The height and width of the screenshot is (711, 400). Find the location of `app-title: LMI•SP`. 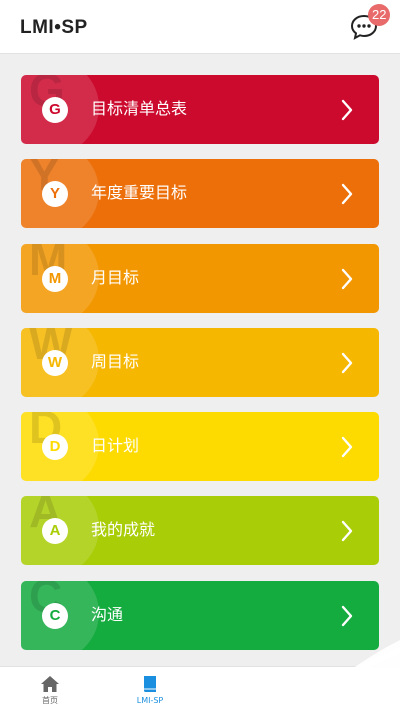

app-title: LMI•SP is located at coordinates (54, 27).